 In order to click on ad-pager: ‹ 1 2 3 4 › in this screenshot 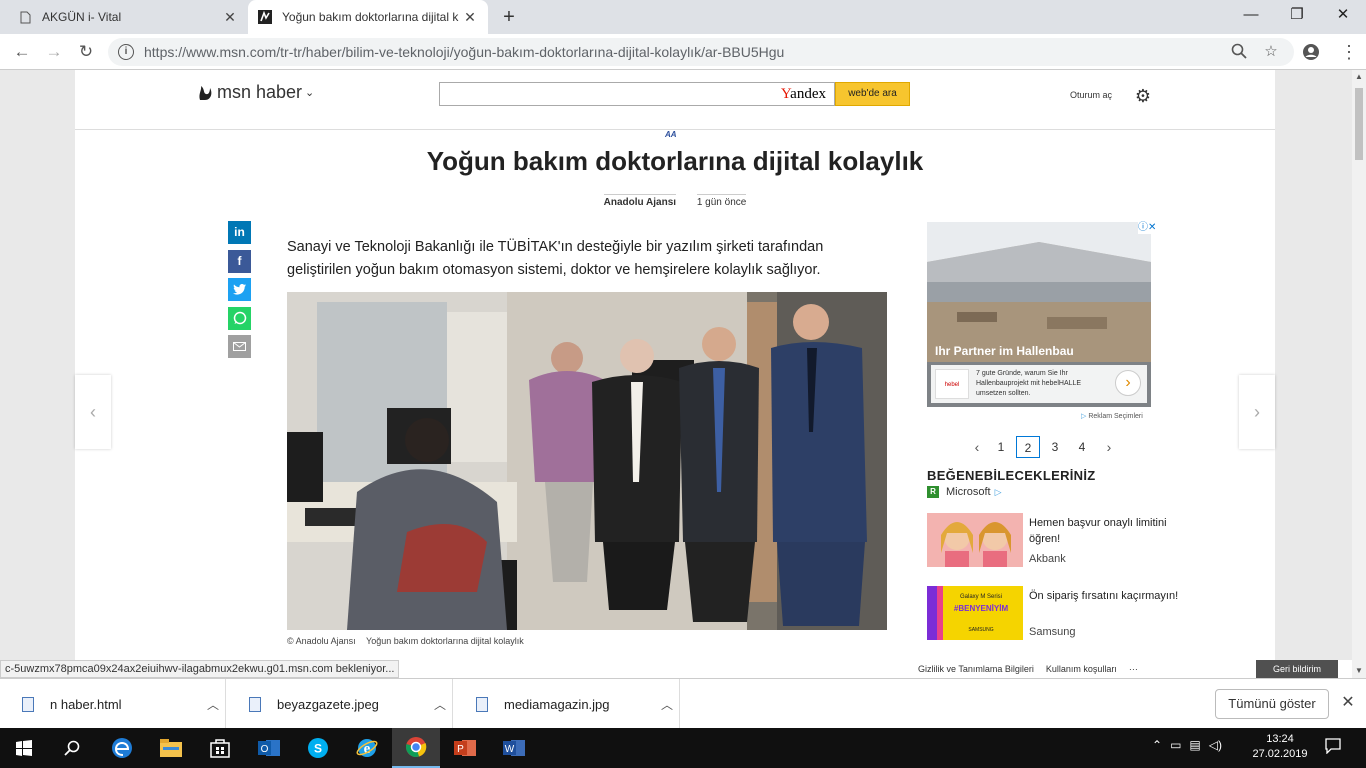, I will do `click(1043, 447)`.